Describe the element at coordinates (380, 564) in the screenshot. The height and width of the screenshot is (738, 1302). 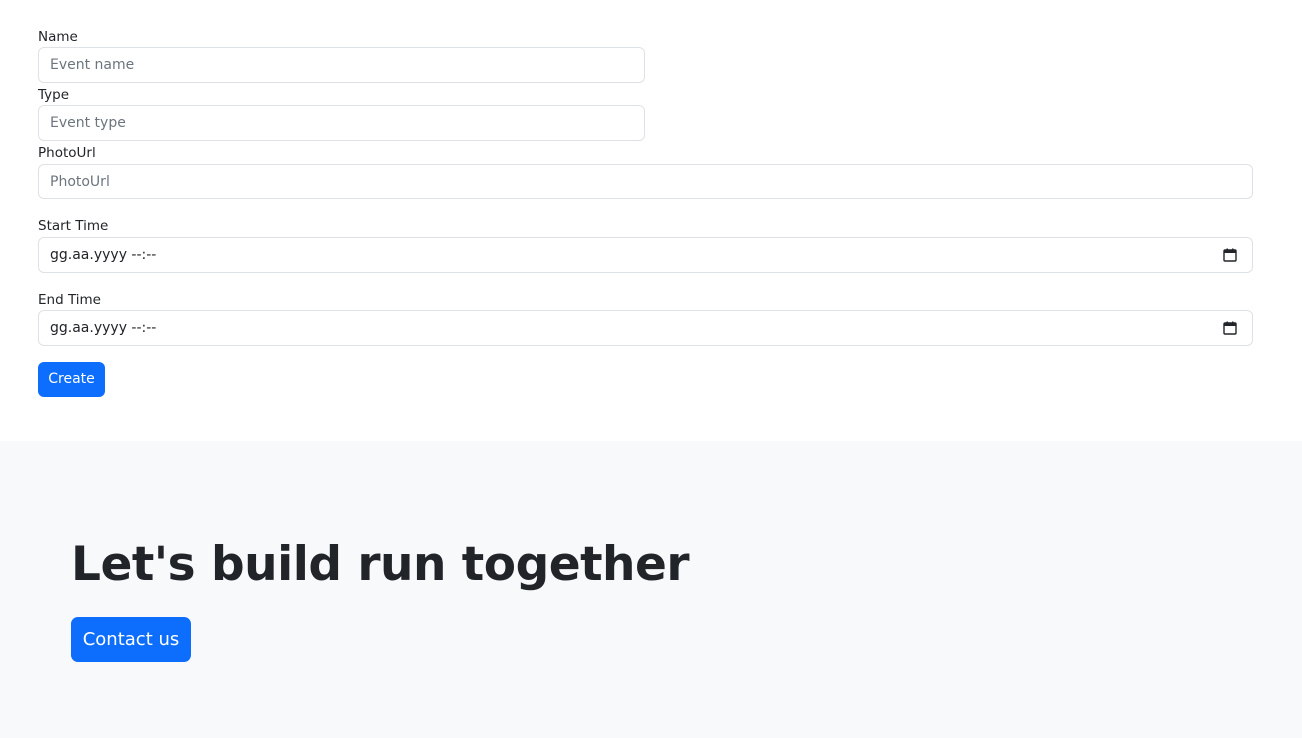
I see `hero-title: Let's build run together` at that location.